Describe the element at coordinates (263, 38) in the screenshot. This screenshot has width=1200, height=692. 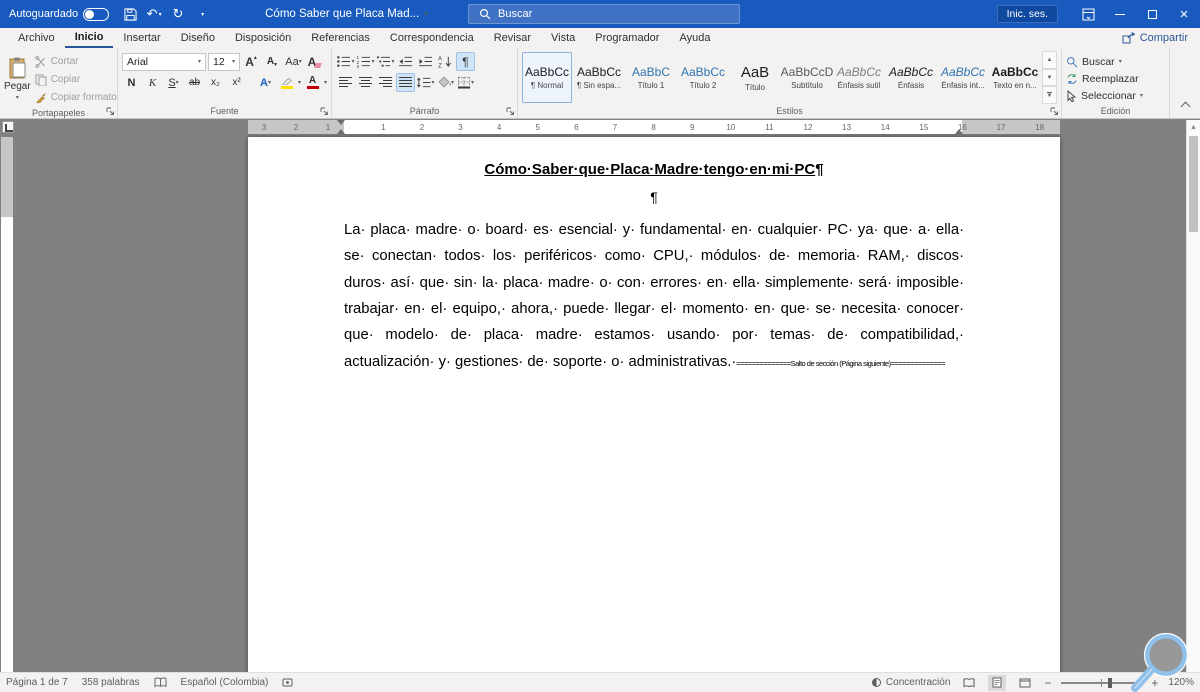
I see `tab-disposicion: Disposición` at that location.